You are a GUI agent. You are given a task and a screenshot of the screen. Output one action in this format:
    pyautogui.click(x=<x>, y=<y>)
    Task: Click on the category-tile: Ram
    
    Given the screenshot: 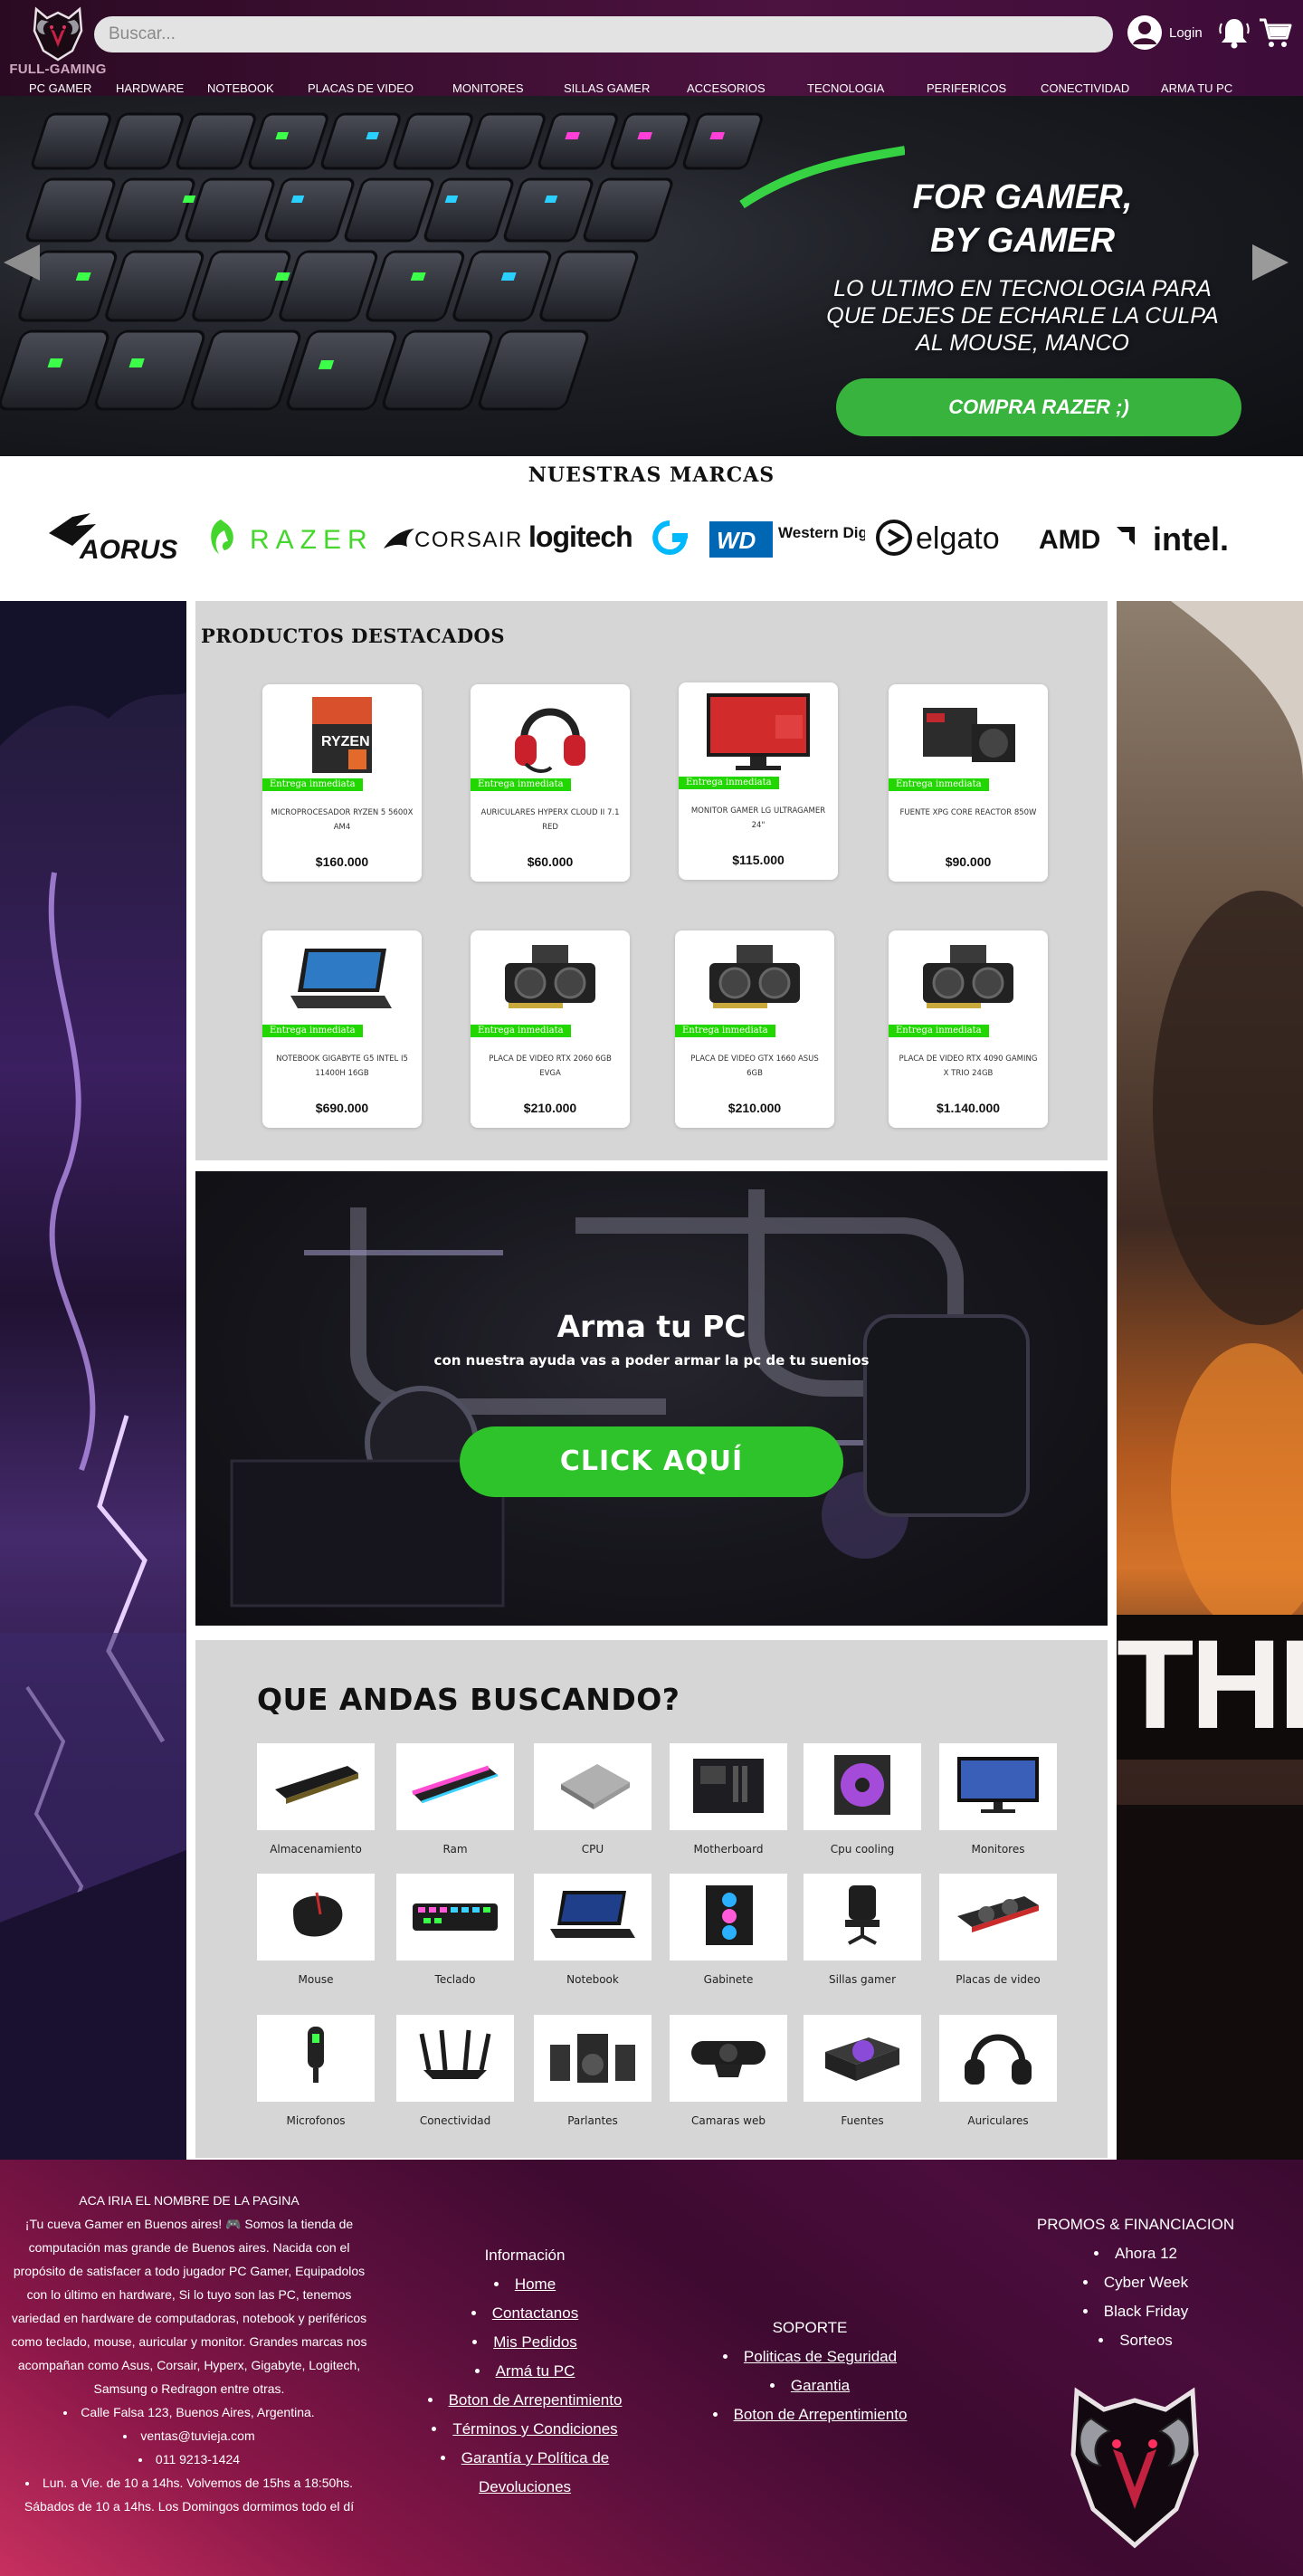 What is the action you would take?
    pyautogui.click(x=456, y=1799)
    